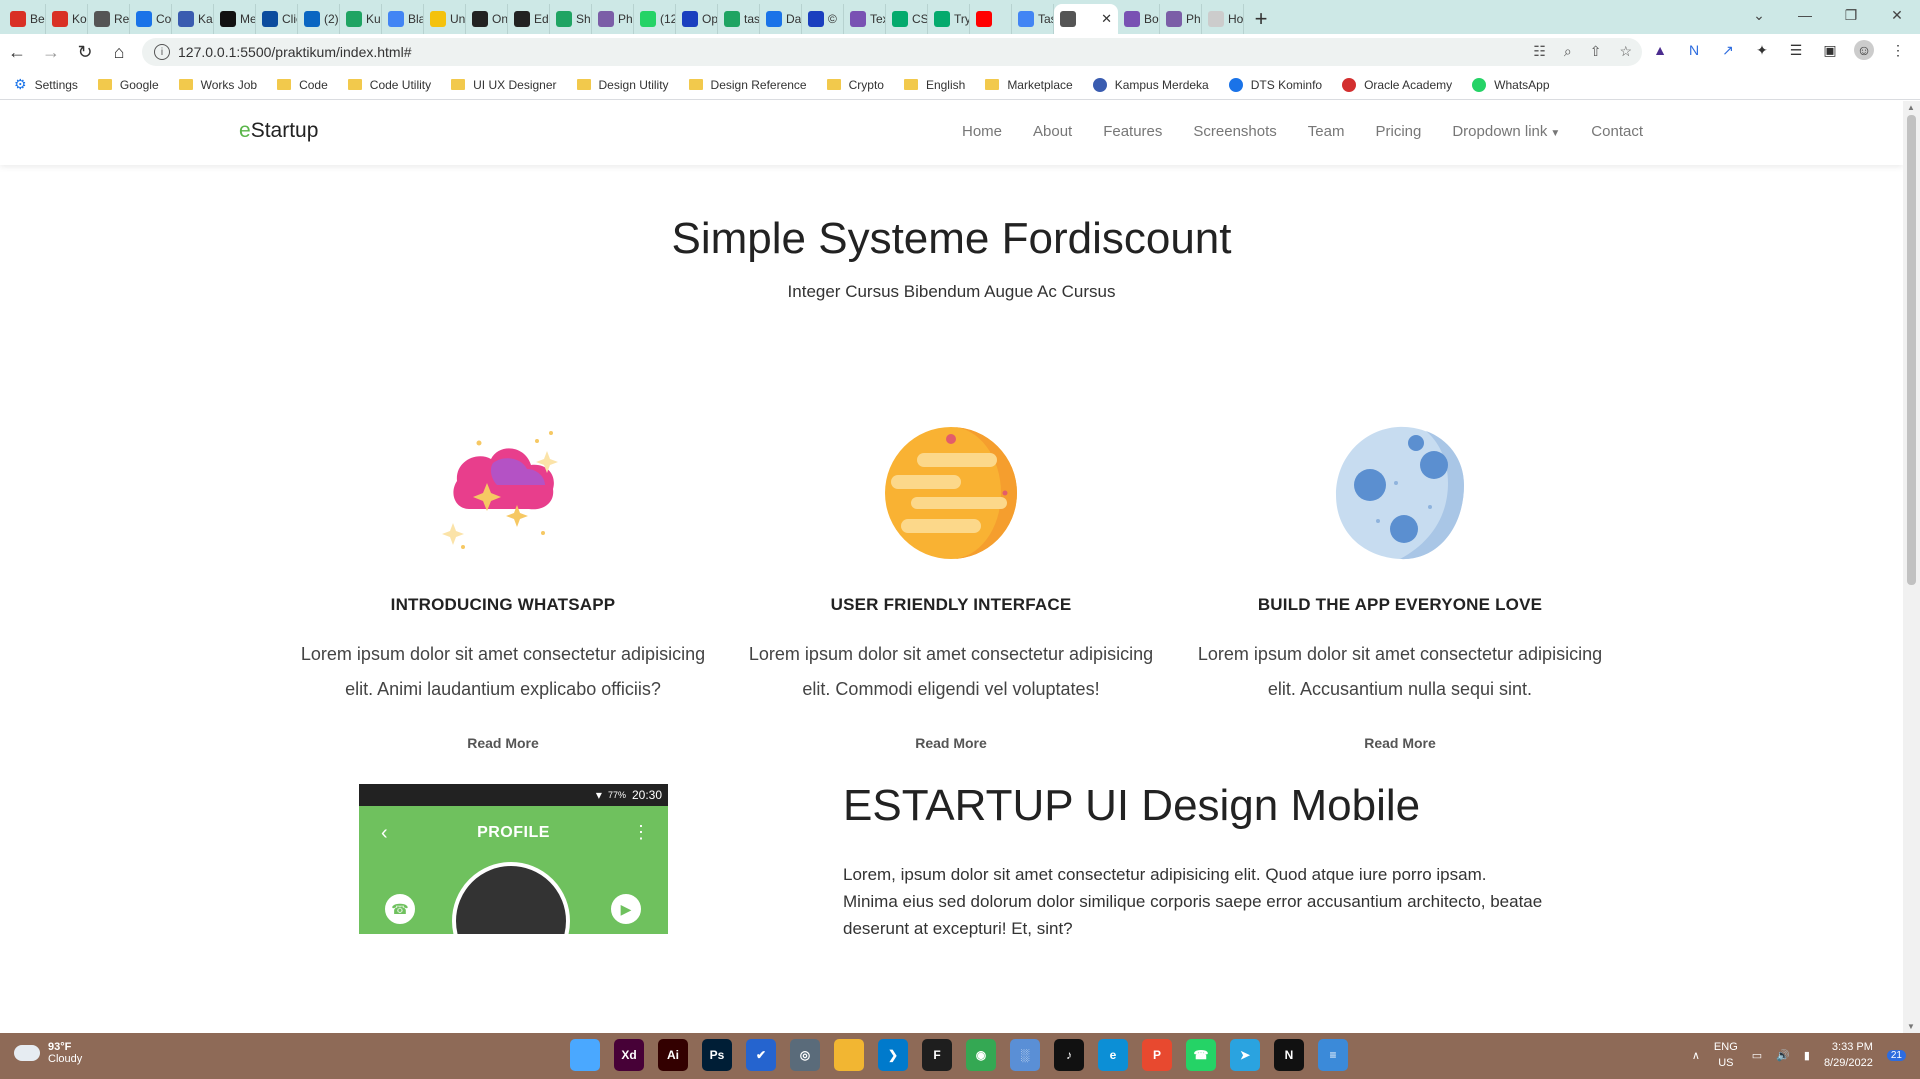 The image size is (1920, 1079). What do you see at coordinates (1783, 1055) in the screenshot?
I see `volume-icon: 🔊` at bounding box center [1783, 1055].